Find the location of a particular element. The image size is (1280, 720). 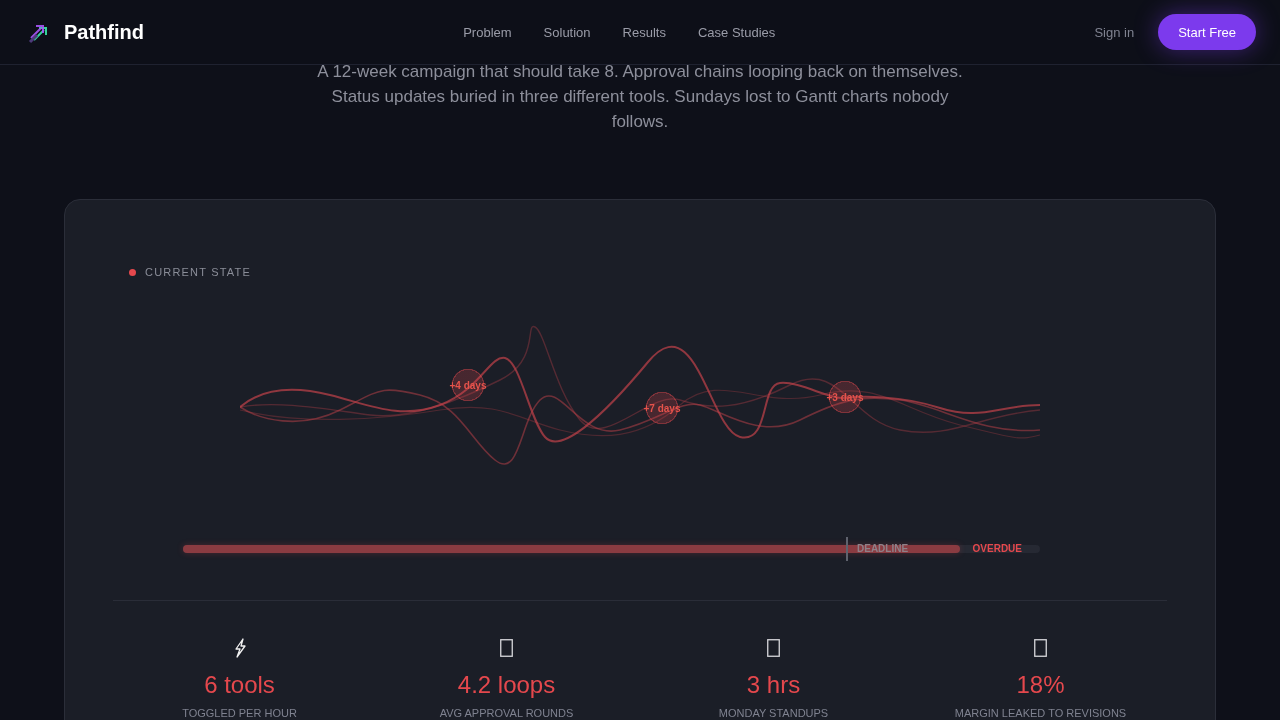

nav-link: Results is located at coordinates (644, 32).